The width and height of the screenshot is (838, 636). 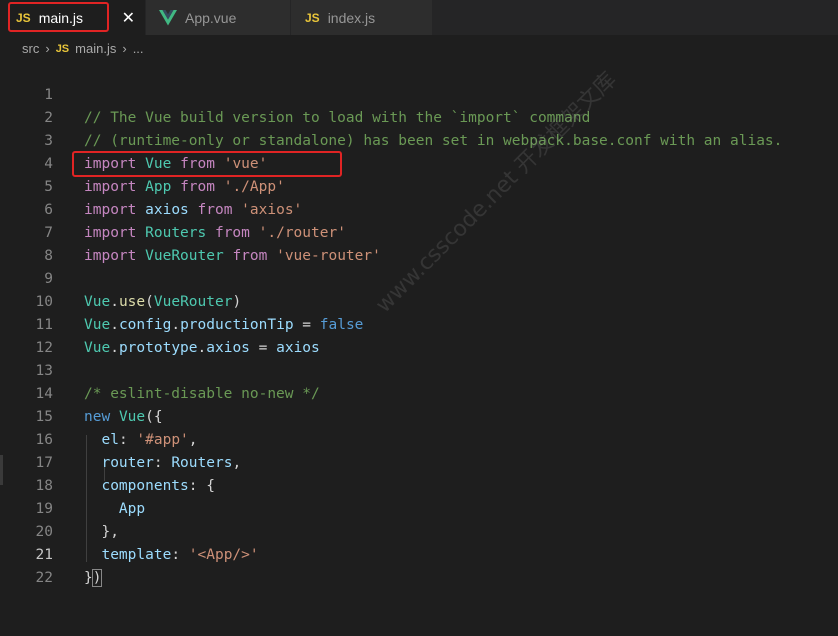 I want to click on tab-main-js: JS main.js ✕, so click(x=72, y=17).